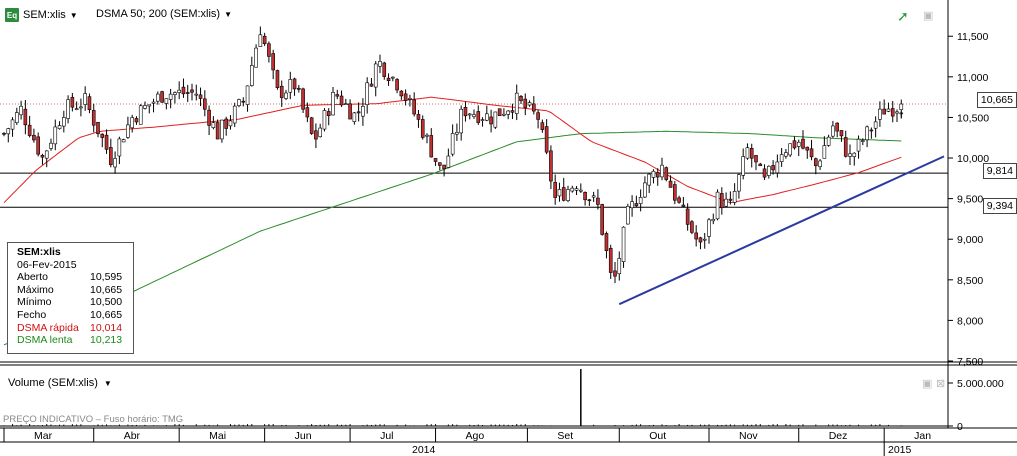 The image size is (1017, 456). I want to click on info-row: DSMA lenta 10,213, so click(75, 340).